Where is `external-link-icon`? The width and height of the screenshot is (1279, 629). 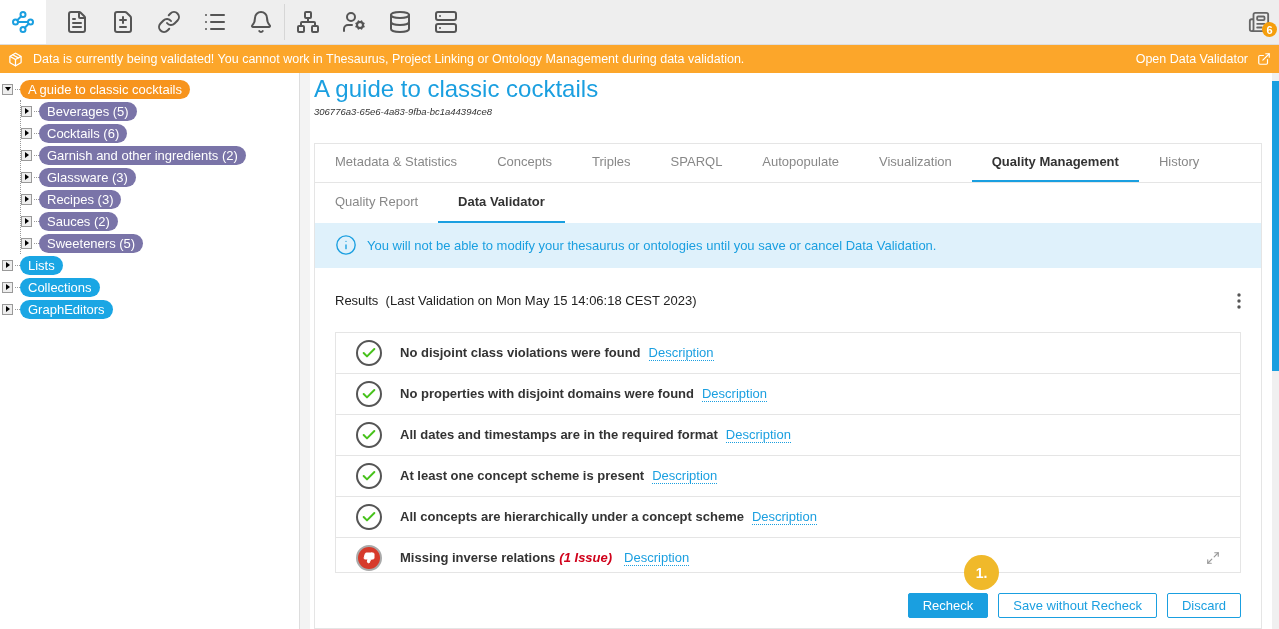
external-link-icon is located at coordinates (1264, 59).